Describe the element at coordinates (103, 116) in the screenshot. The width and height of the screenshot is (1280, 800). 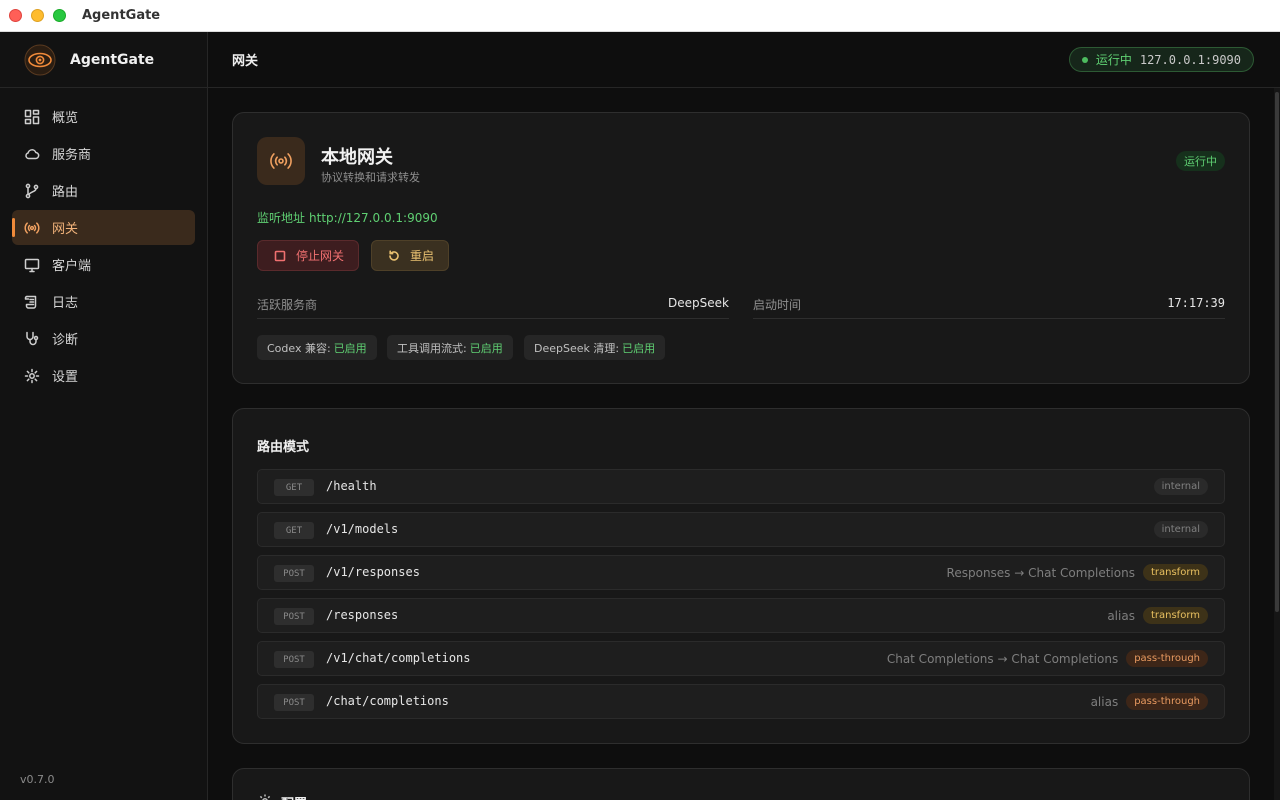
I see `sidebar-item-overview: 概览` at that location.